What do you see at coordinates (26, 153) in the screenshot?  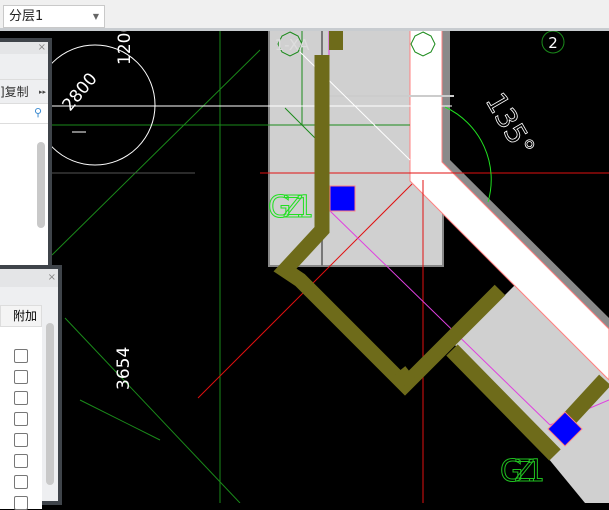 I see `properties-panel: × ]复制 ▸▸ ⚲` at bounding box center [26, 153].